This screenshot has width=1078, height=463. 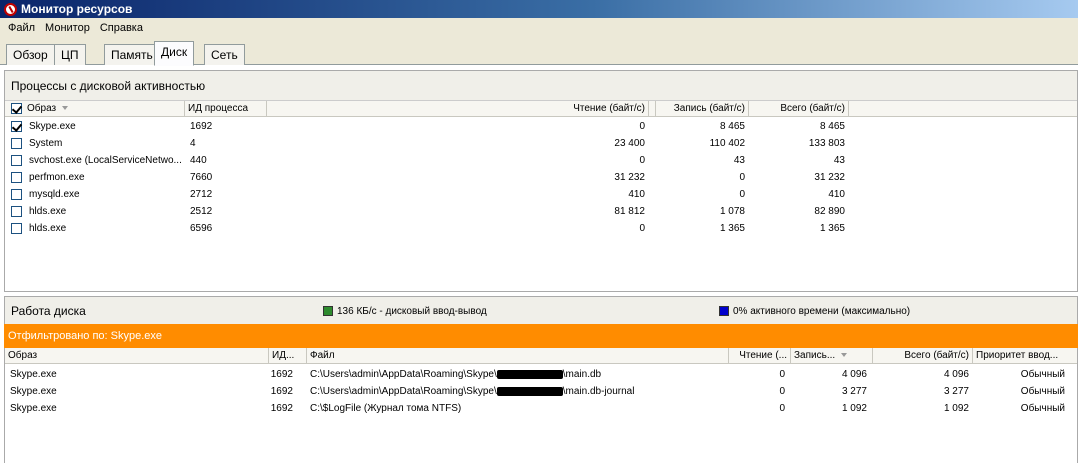 What do you see at coordinates (782, 391) in the screenshot?
I see `disk-read: 0` at bounding box center [782, 391].